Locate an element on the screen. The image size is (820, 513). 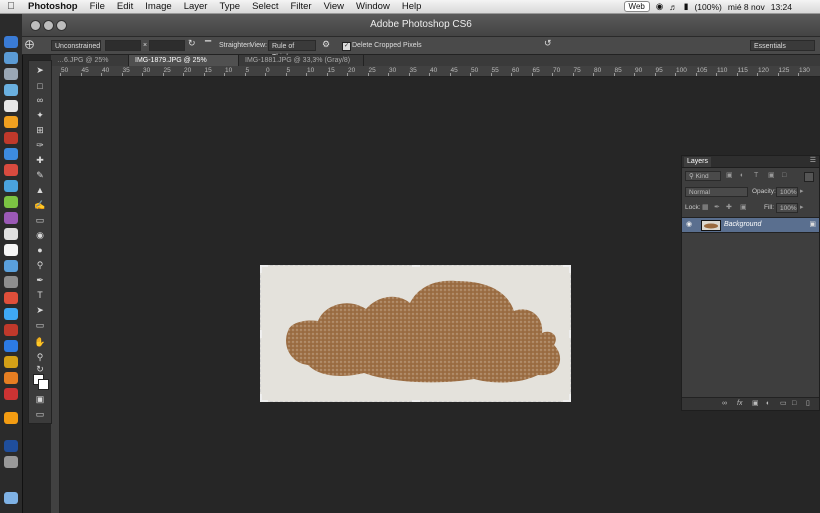
eyedropper-icon: ✑ is located at coordinates (40, 145).